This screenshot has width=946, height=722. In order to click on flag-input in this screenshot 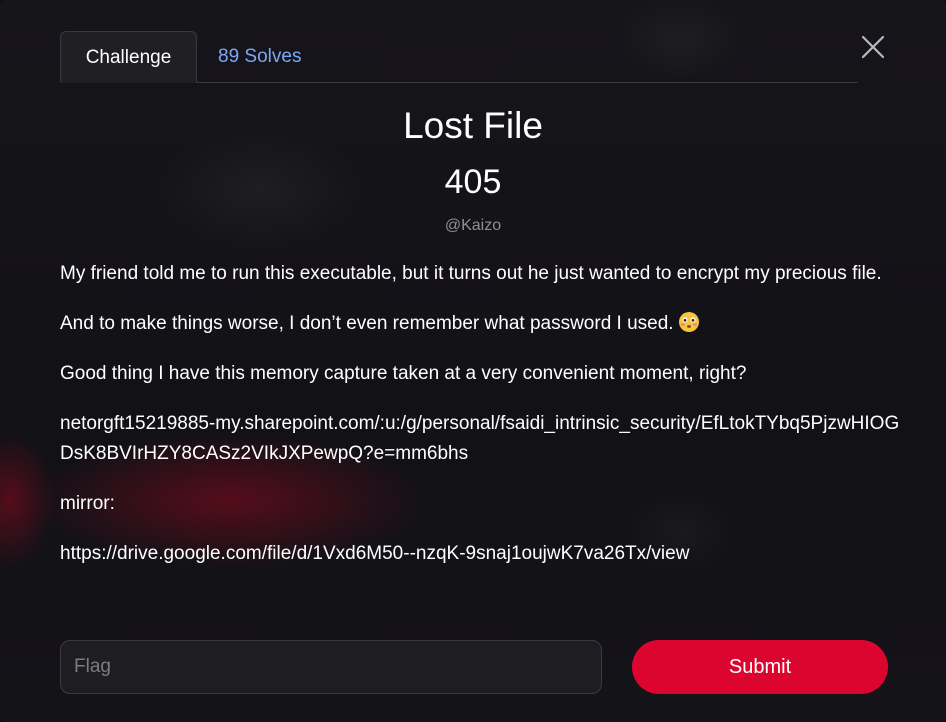, I will do `click(331, 667)`.